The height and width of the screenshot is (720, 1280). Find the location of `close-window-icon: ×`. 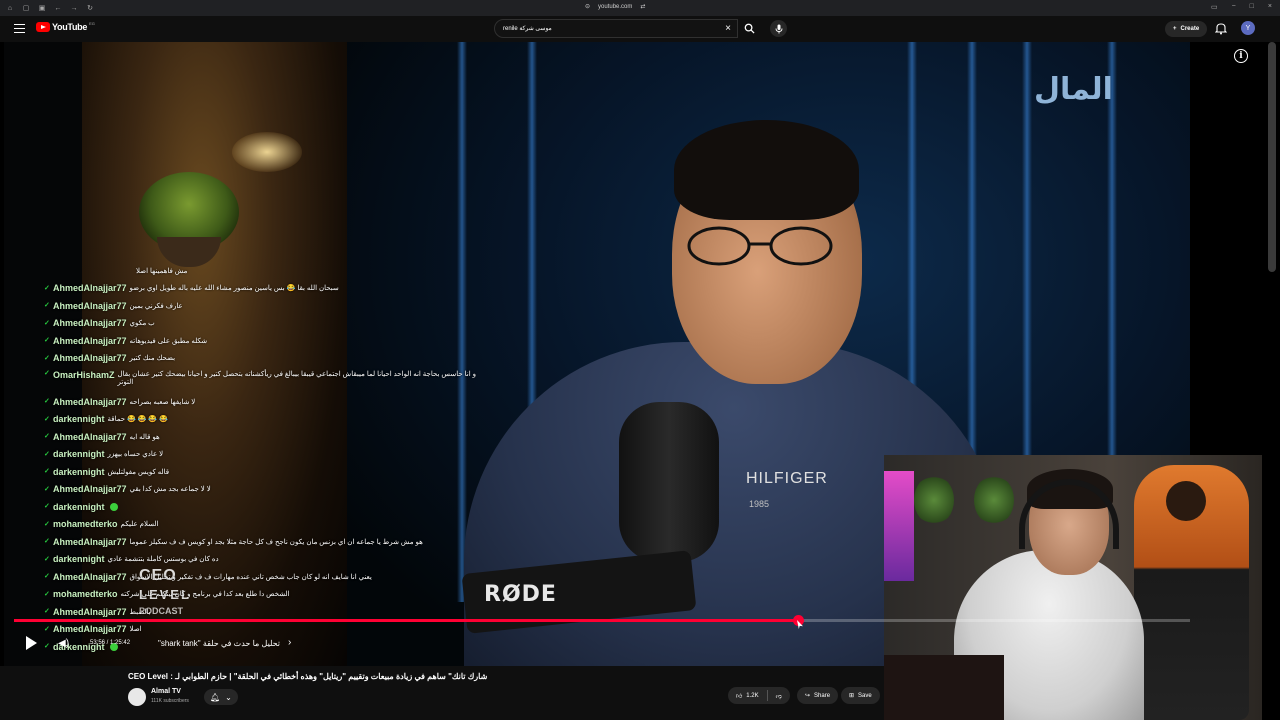

close-window-icon: × is located at coordinates (1270, 7).